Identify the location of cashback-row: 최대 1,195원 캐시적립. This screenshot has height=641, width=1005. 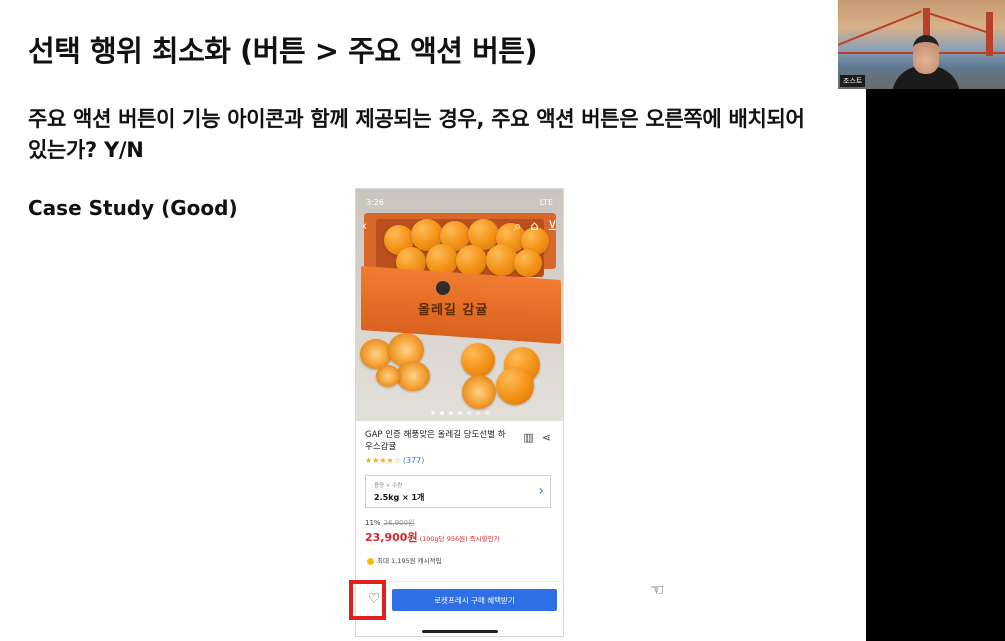
(404, 560).